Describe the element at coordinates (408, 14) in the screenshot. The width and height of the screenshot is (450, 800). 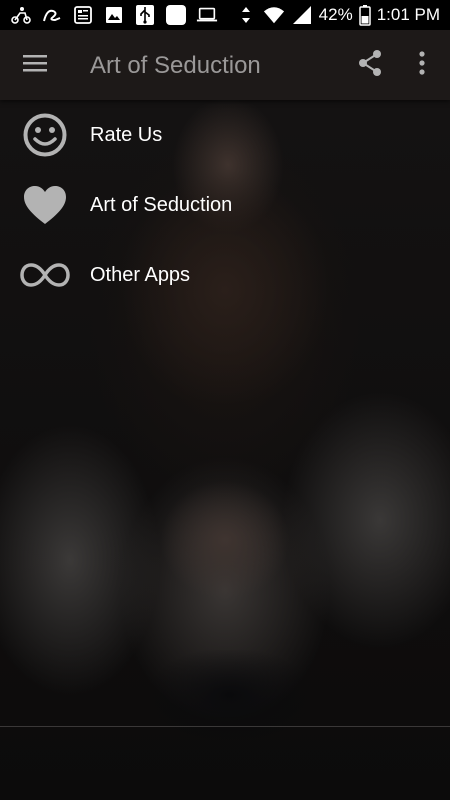
I see `clock: 1:01 PM` at that location.